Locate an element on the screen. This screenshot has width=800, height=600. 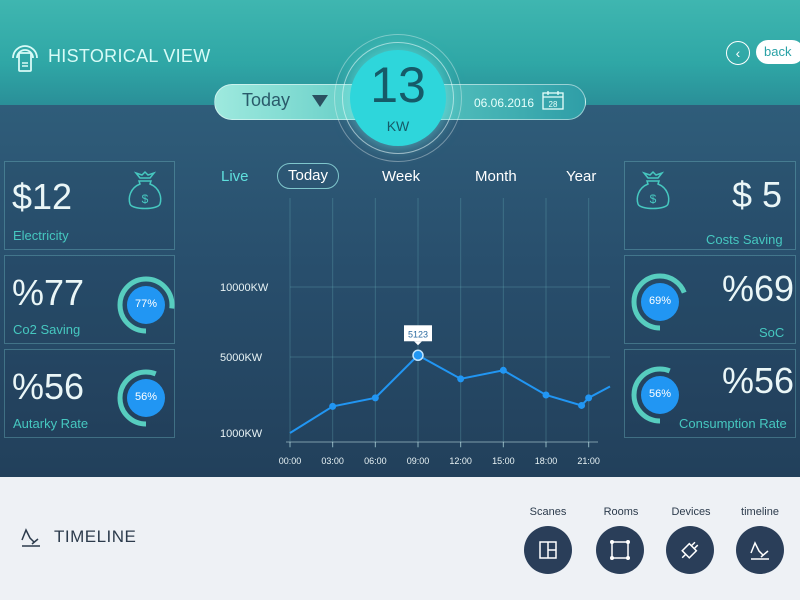
tab-year: Year is located at coordinates (581, 176).